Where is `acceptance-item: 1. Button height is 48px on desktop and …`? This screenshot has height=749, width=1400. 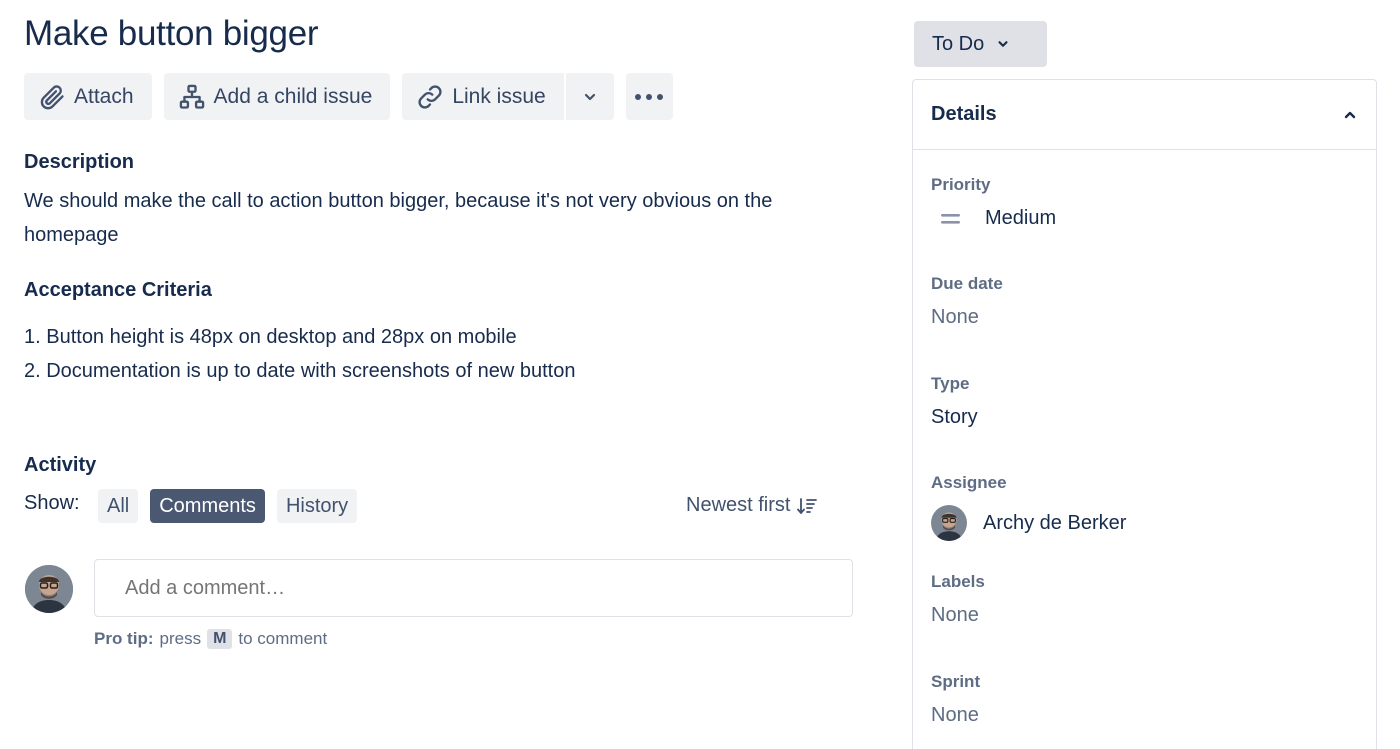 acceptance-item: 1. Button height is 48px on desktop and … is located at coordinates (270, 337).